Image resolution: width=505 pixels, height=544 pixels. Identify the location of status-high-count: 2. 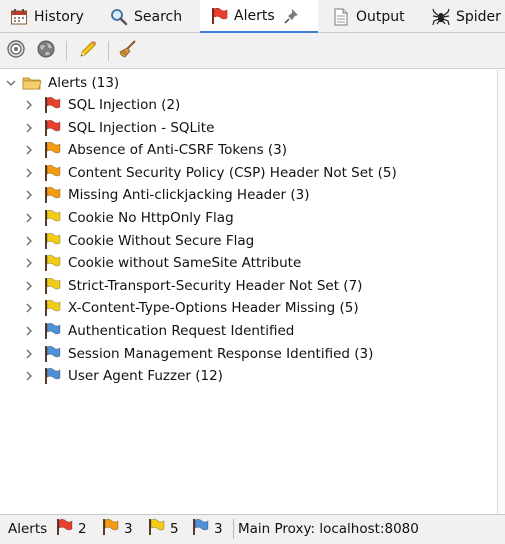
(70, 529).